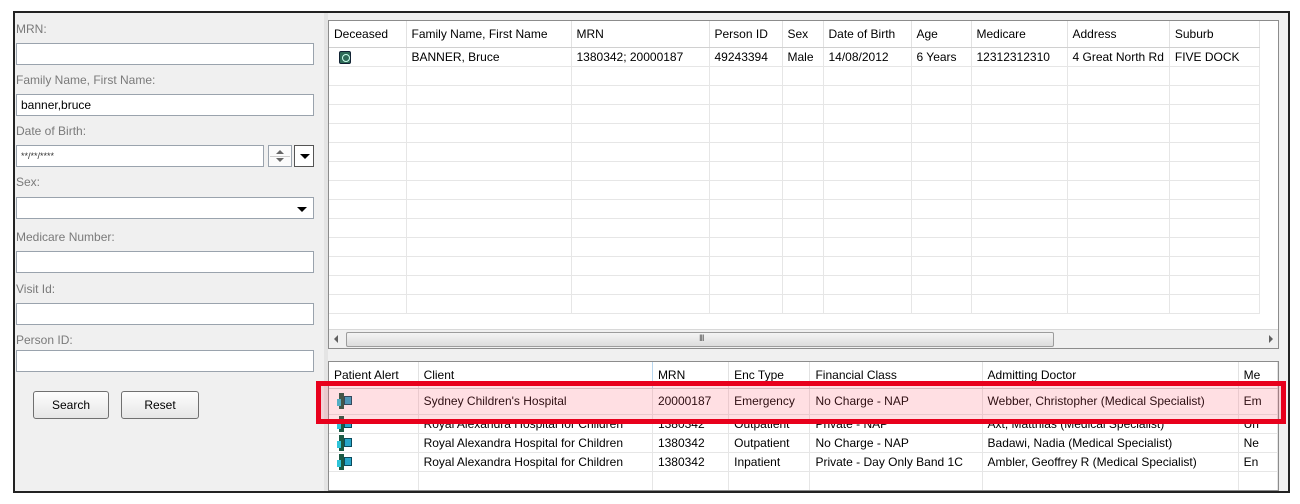 Image resolution: width=1300 pixels, height=504 pixels. What do you see at coordinates (769, 375) in the screenshot?
I see `col-enc-type: Enc Type` at bounding box center [769, 375].